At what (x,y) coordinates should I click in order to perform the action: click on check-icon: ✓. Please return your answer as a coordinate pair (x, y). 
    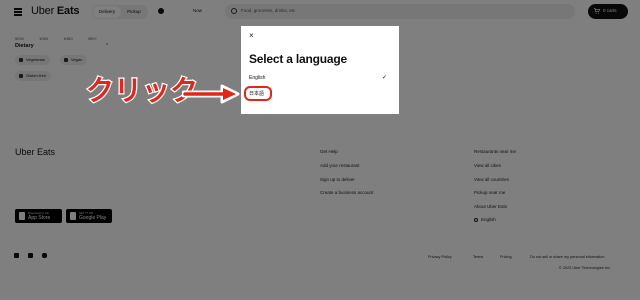
    Looking at the image, I should click on (384, 78).